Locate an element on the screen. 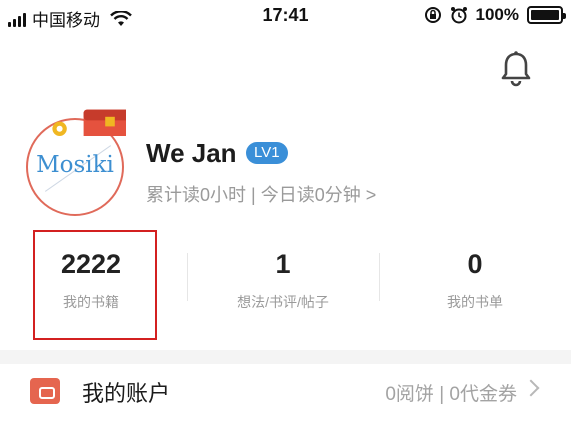 Image resolution: width=571 pixels, height=430 pixels. status-bar: 中国移动 17:41 100% is located at coordinates (285, 16).